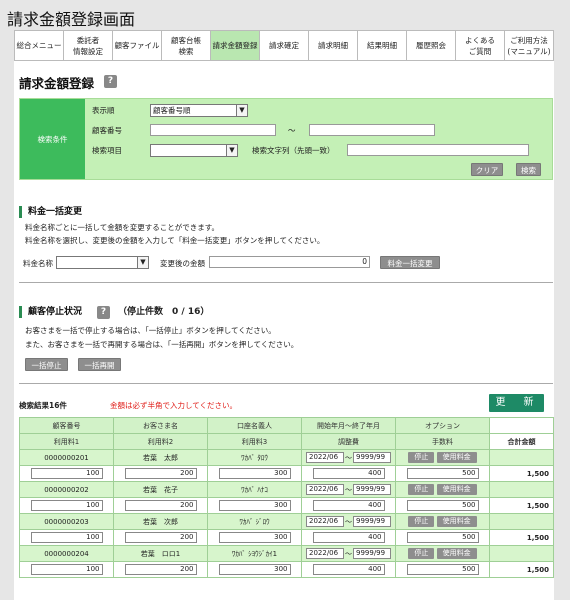  What do you see at coordinates (99, 364) in the screenshot?
I see `resume-all-button: 一括再開` at bounding box center [99, 364].